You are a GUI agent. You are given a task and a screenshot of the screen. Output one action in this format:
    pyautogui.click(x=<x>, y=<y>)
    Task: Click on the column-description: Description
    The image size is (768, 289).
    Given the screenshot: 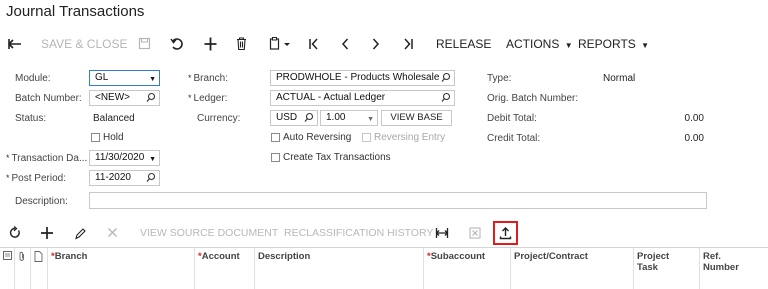 What is the action you would take?
    pyautogui.click(x=338, y=268)
    